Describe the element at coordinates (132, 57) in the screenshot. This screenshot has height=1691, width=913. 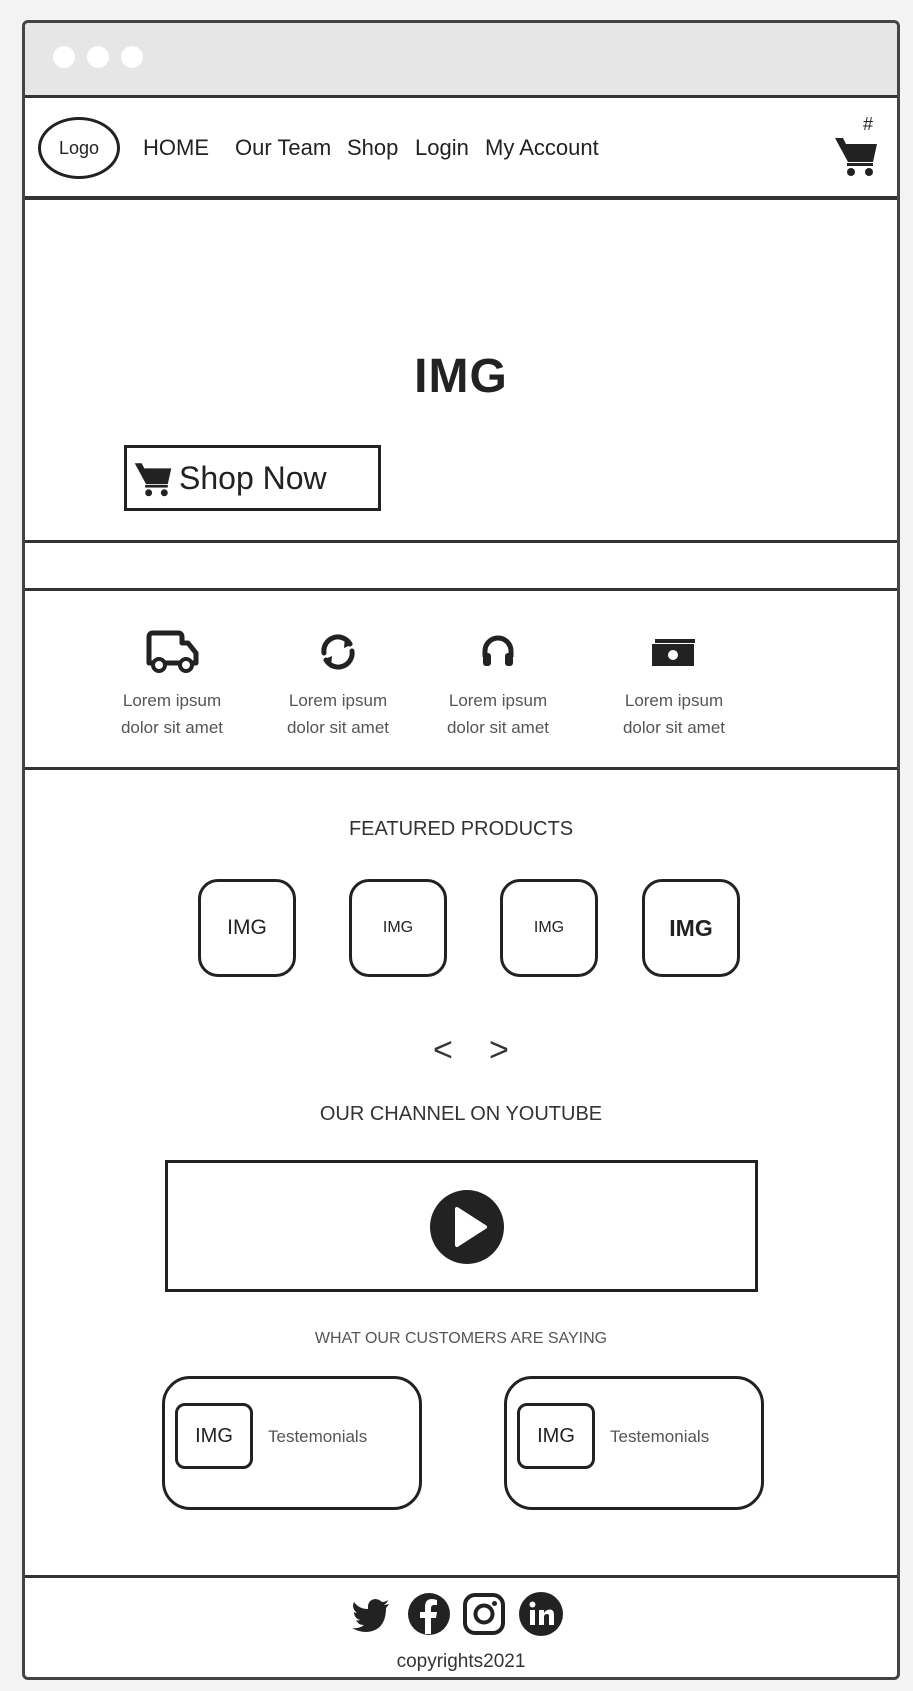
I see `window-dot-maximize` at that location.